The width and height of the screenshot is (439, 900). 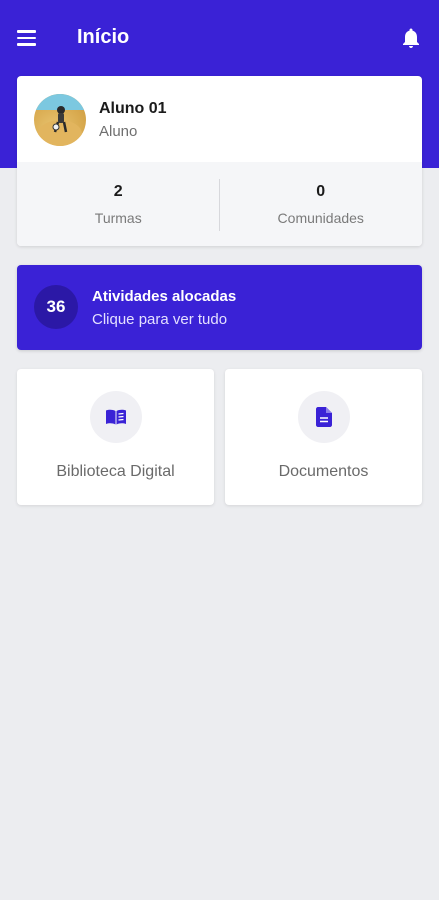 I want to click on stat-value: 0, so click(x=321, y=191).